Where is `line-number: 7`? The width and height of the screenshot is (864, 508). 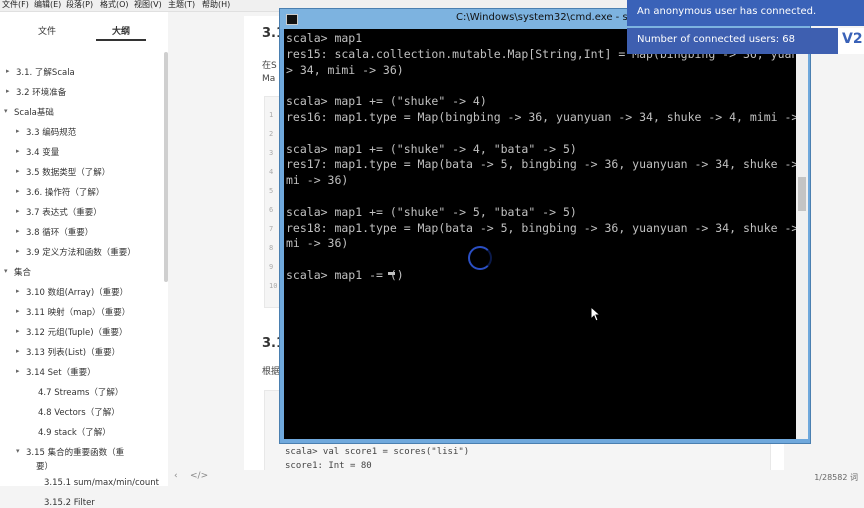
line-number: 7 is located at coordinates (271, 229).